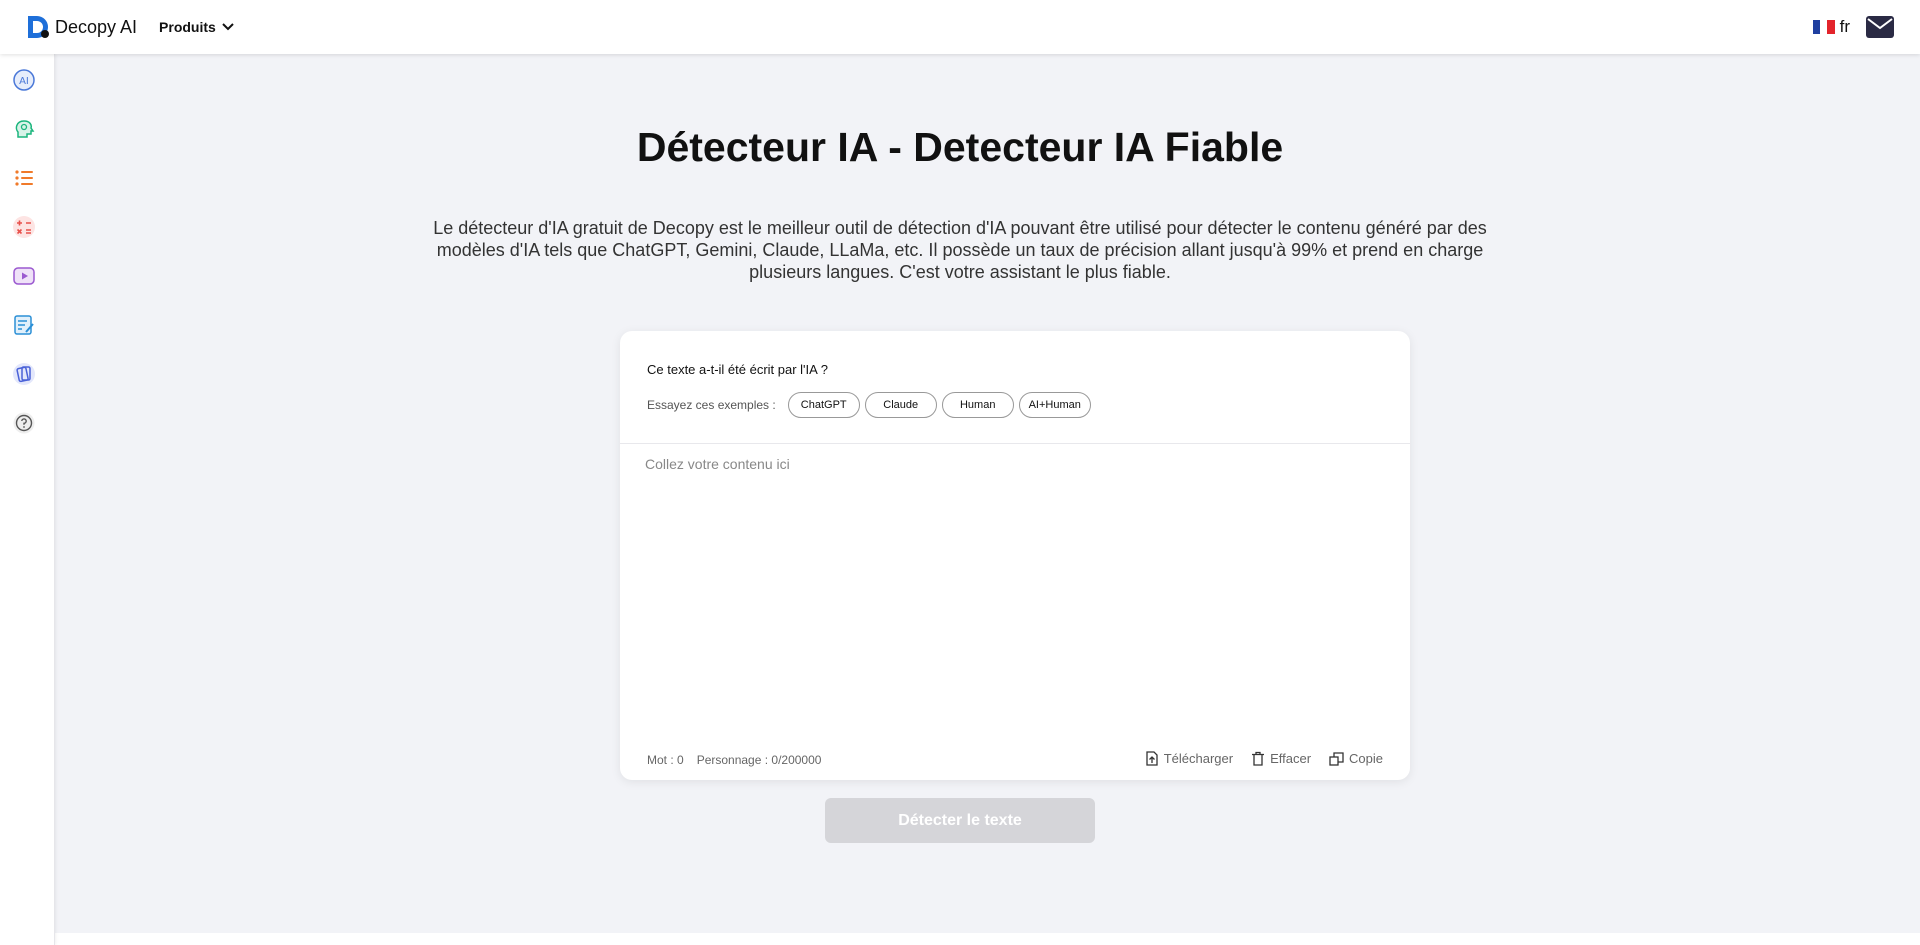 This screenshot has width=1920, height=945. I want to click on brain-head-icon, so click(25, 129).